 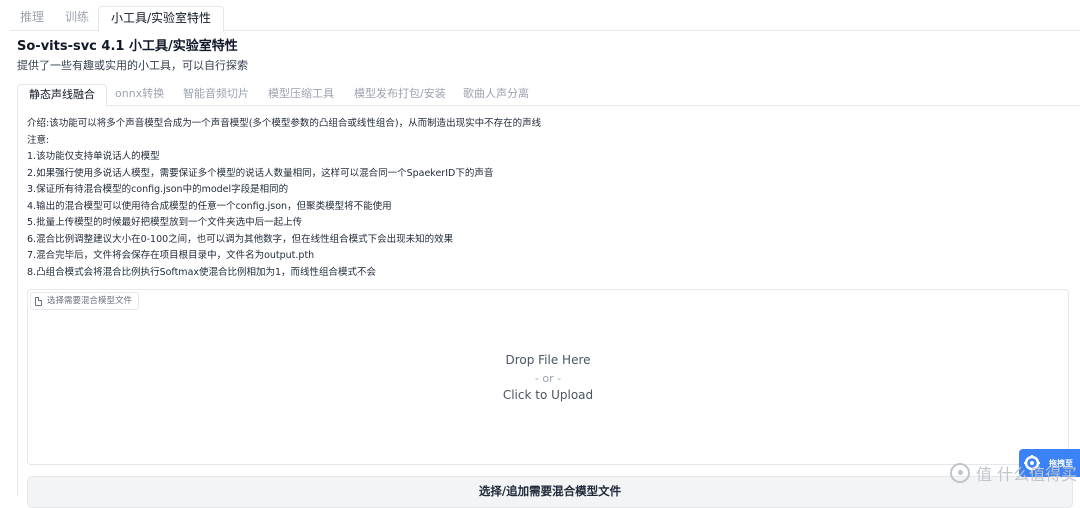 What do you see at coordinates (127, 46) in the screenshot?
I see `page-title: So-vits-svc 4.1 小工具/实验室特性` at bounding box center [127, 46].